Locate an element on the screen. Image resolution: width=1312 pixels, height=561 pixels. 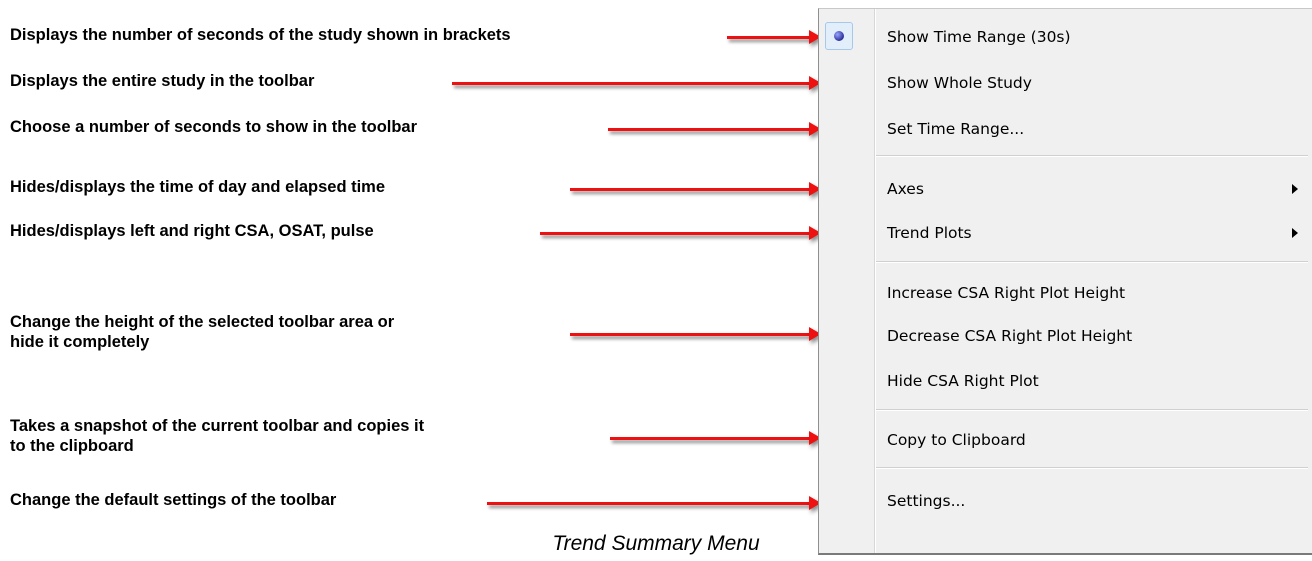
menu-item-trend-plots: Trend Plots is located at coordinates (929, 233).